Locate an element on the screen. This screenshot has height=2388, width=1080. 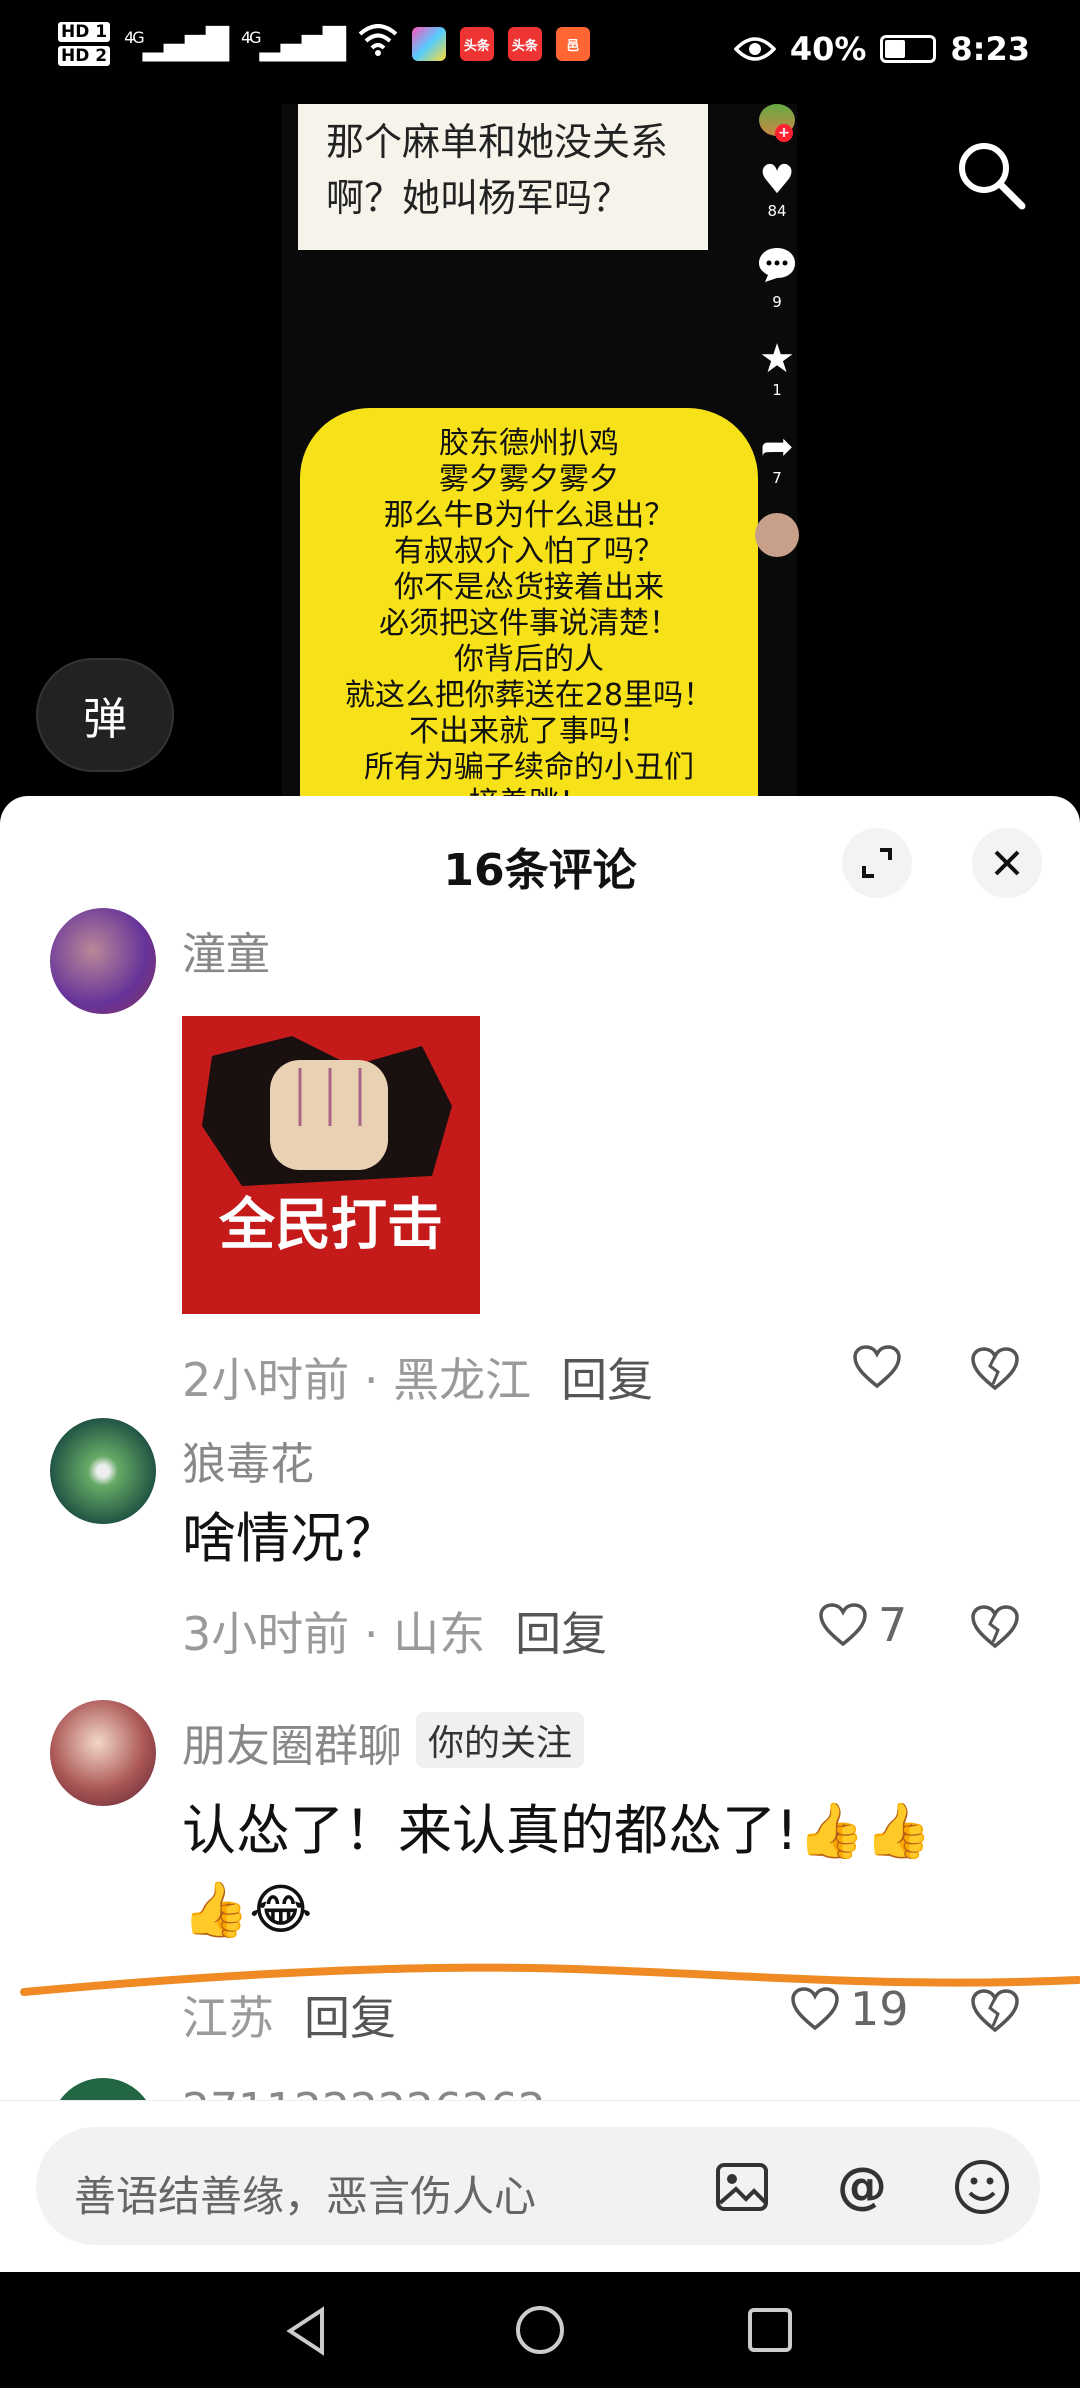
comment-username-row: 朋友圈群聊 你的关注 is located at coordinates (383, 1742).